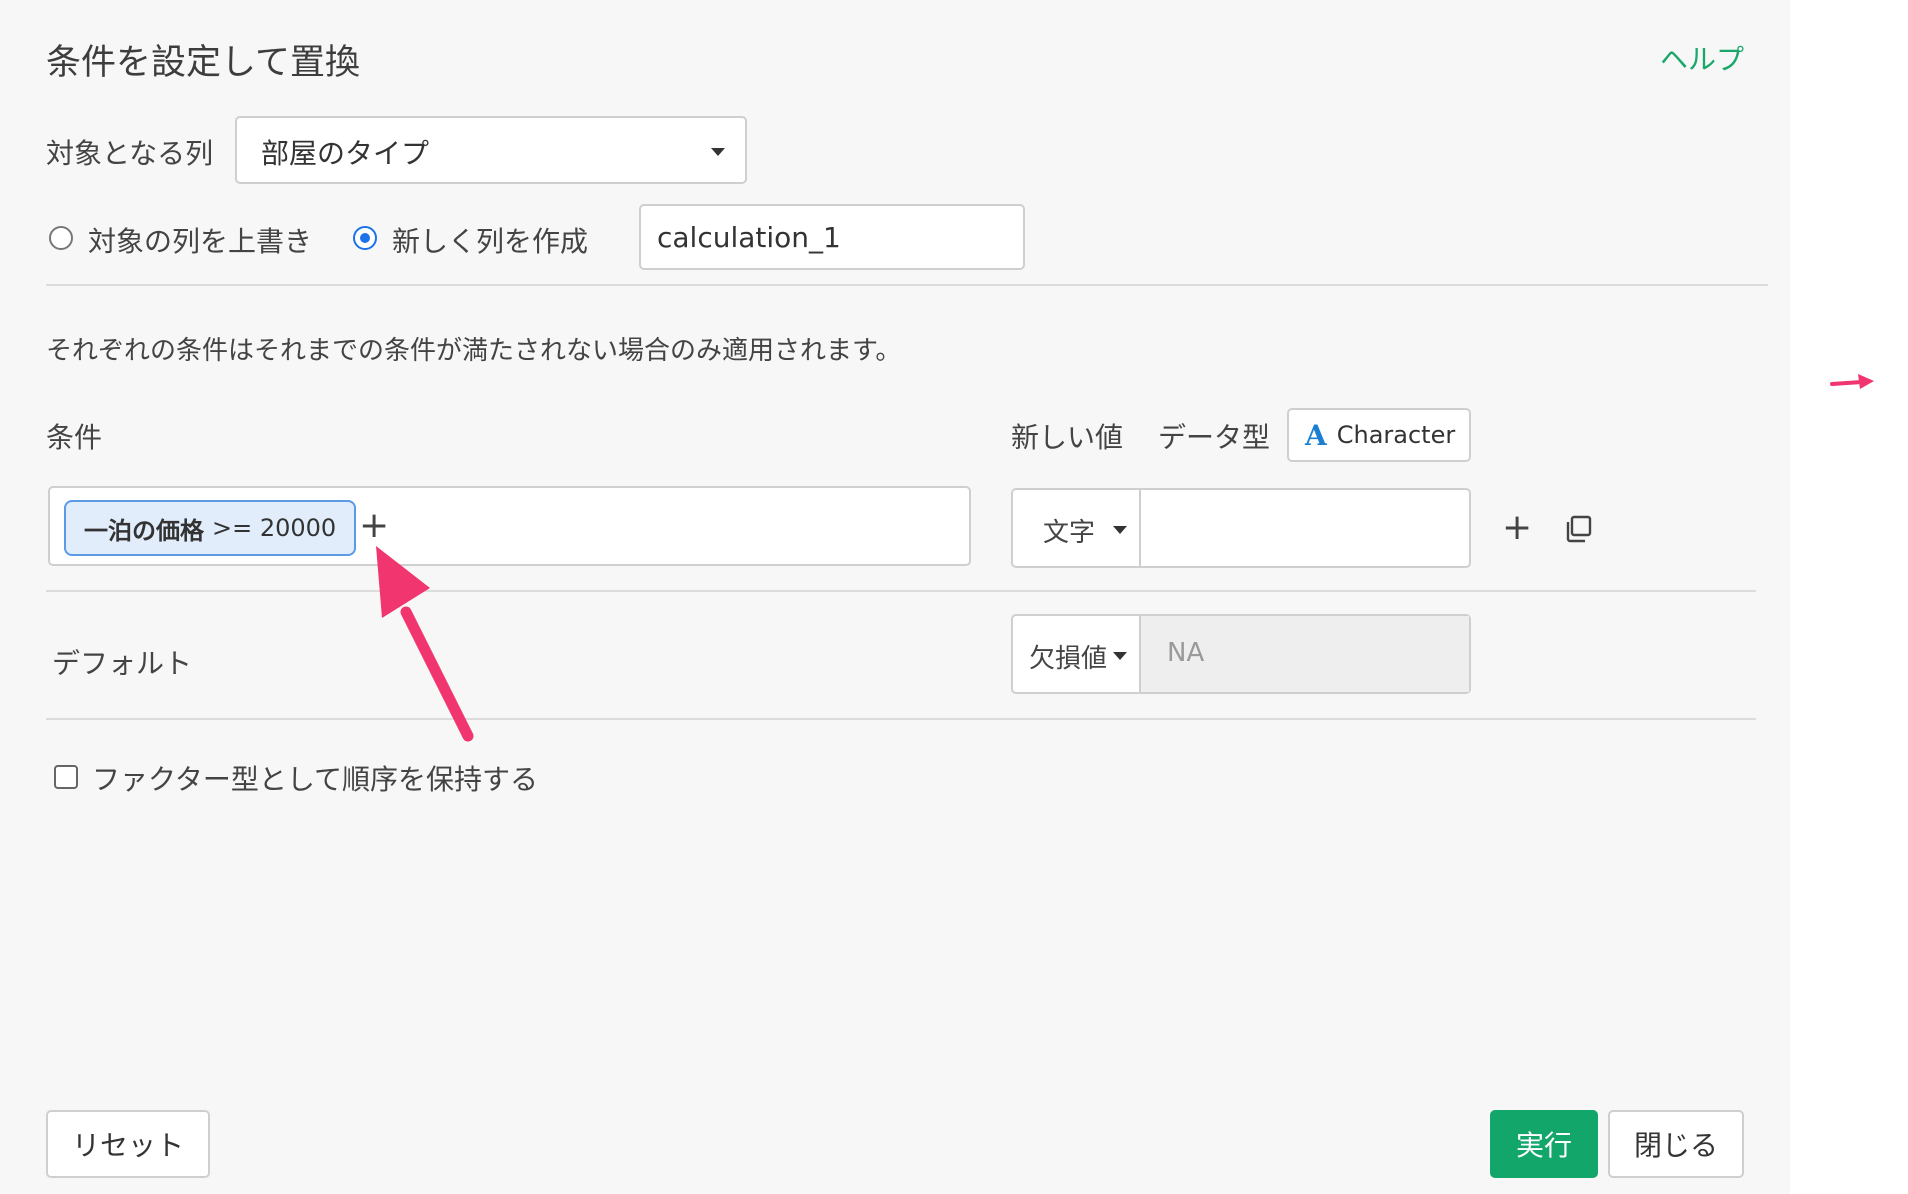 This screenshot has width=1908, height=1194. What do you see at coordinates (1852, 381) in the screenshot?
I see `annotation-arrow-small-icon` at bounding box center [1852, 381].